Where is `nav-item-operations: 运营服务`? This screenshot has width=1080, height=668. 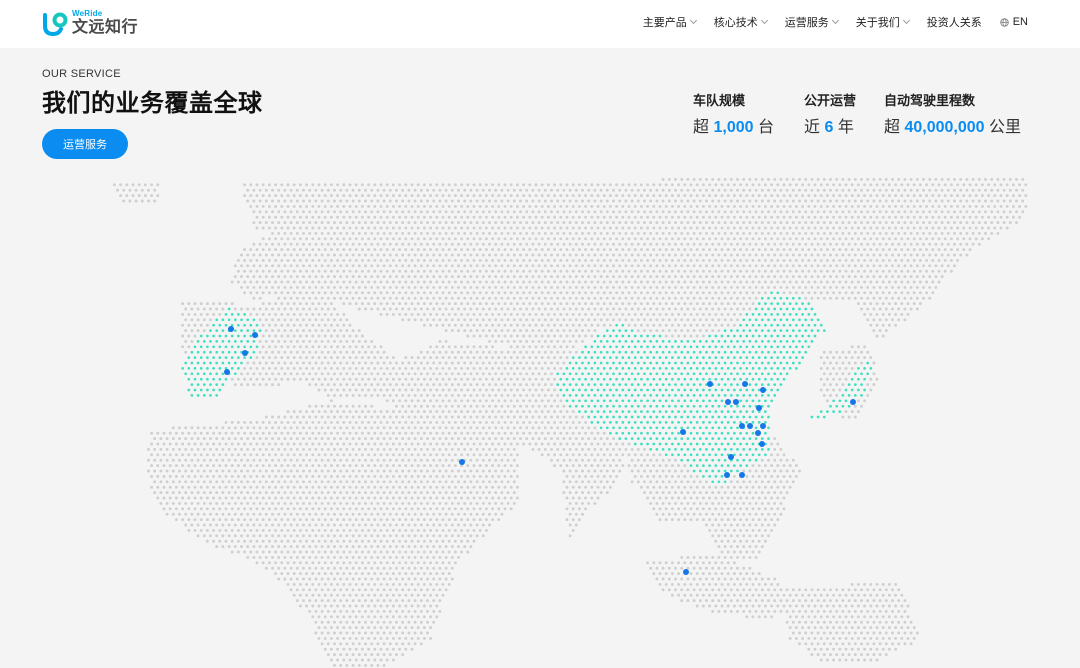 nav-item-operations: 运营服务 is located at coordinates (812, 22).